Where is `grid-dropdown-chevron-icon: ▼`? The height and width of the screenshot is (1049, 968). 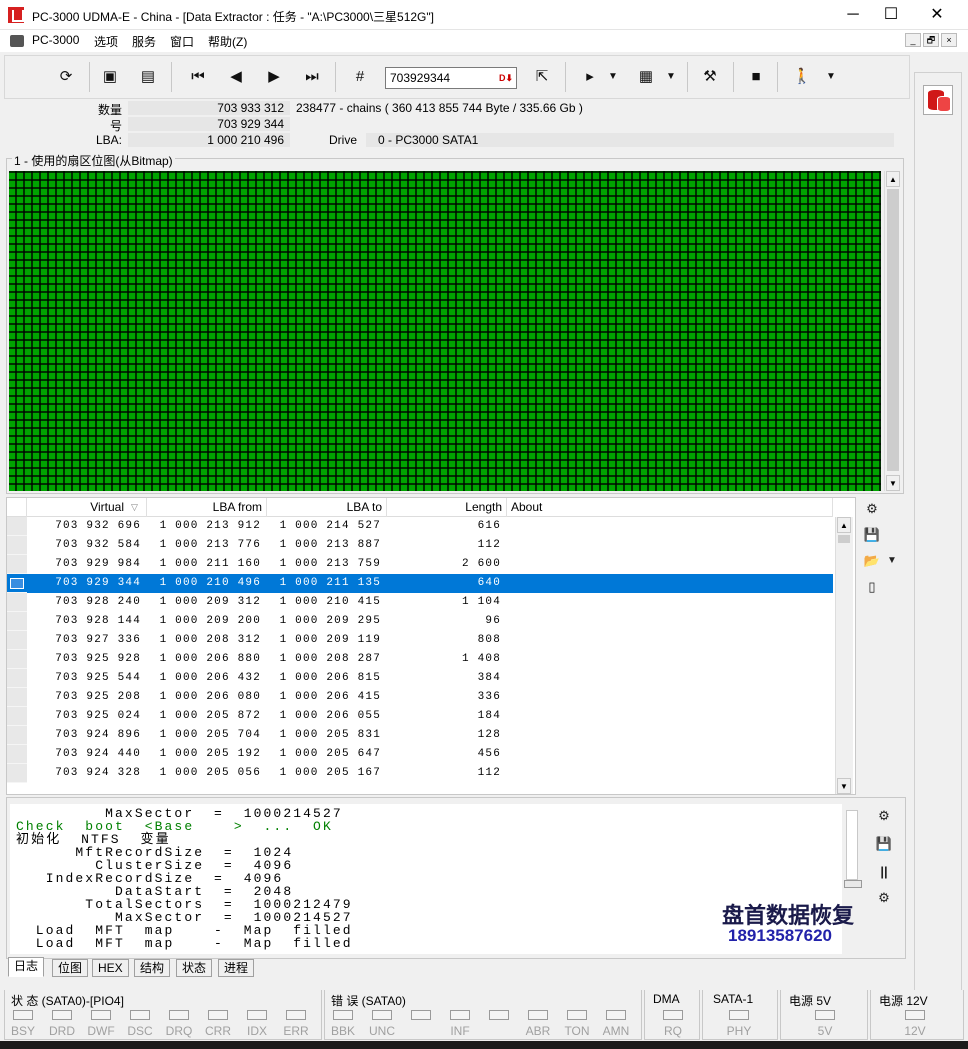 grid-dropdown-chevron-icon: ▼ is located at coordinates (671, 77).